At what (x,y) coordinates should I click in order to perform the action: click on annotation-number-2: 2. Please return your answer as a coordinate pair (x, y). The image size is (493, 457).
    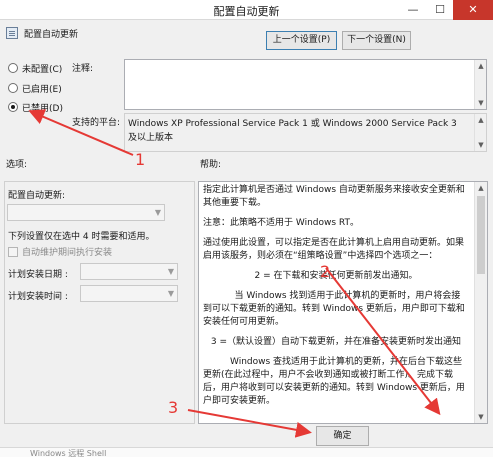
    Looking at the image, I should click on (325, 271).